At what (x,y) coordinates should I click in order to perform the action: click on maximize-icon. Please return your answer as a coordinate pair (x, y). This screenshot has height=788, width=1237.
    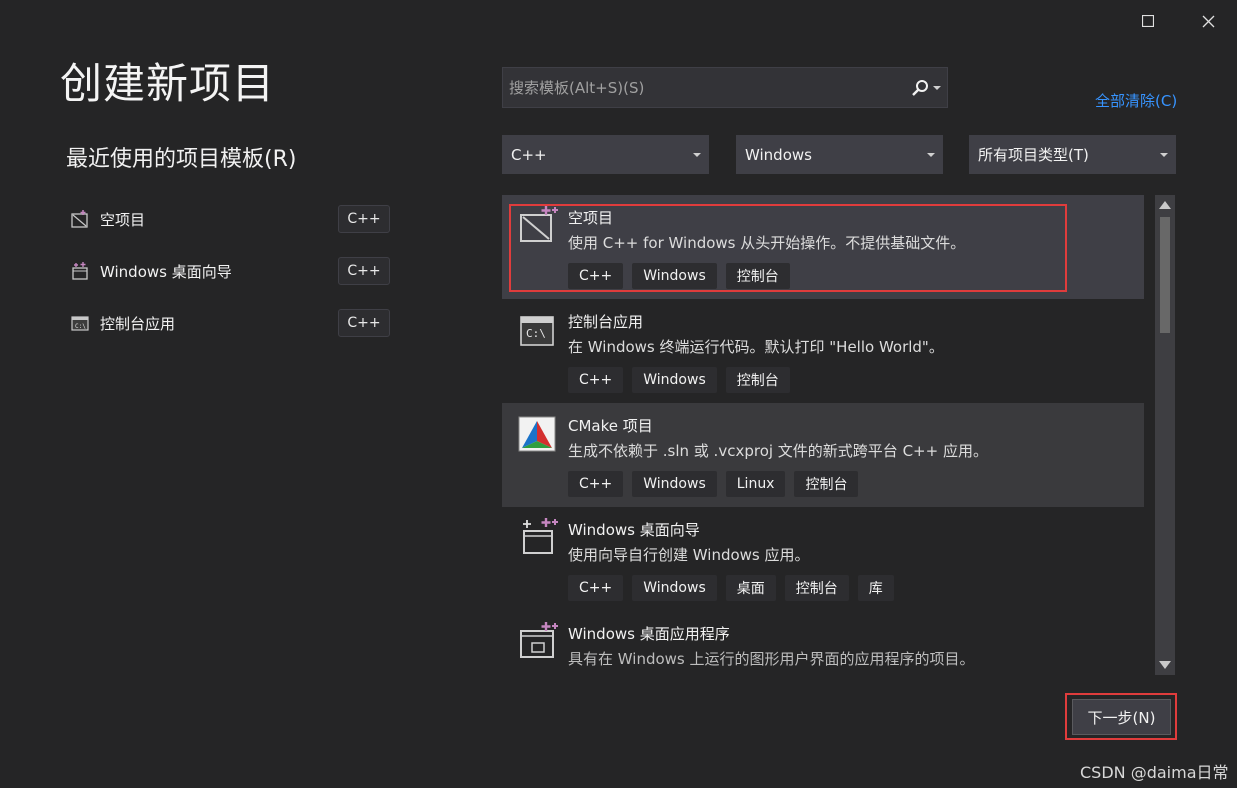
    Looking at the image, I should click on (1148, 21).